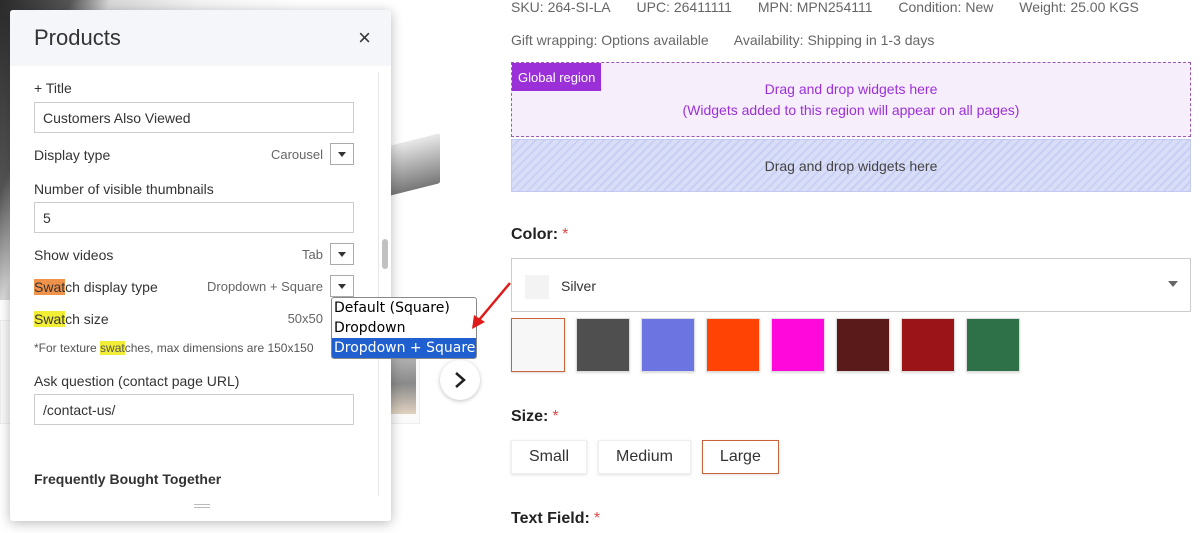 This screenshot has width=1204, height=533. I want to click on show-videos-value: Tab, so click(312, 254).